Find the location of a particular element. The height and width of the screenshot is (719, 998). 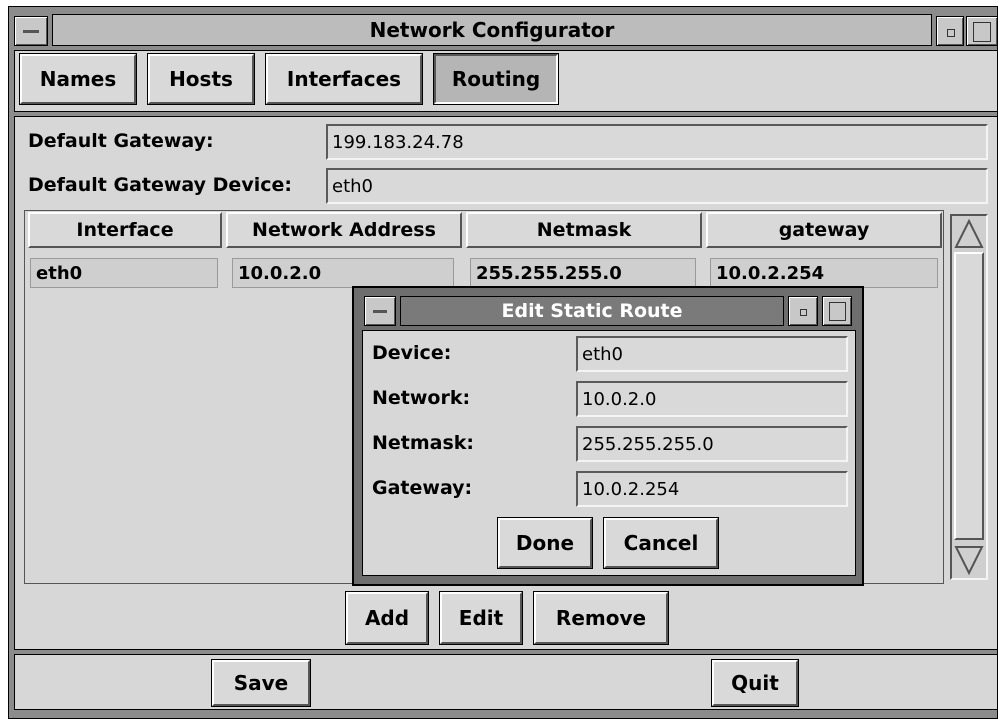

tab-names: Names is located at coordinates (78, 79).